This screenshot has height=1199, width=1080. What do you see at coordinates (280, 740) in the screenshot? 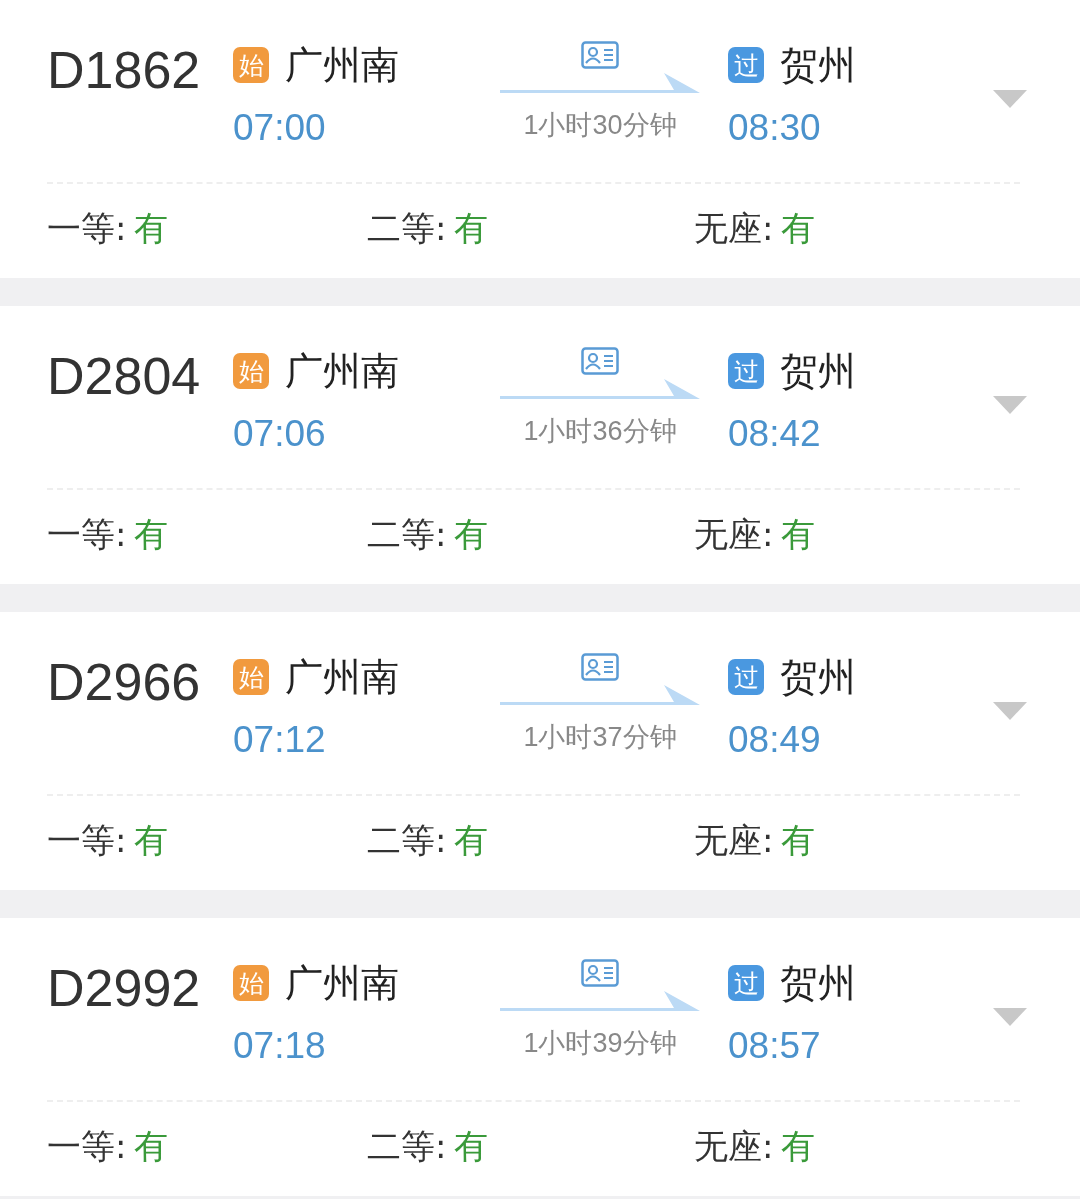
I see `departure-time: 07:12` at bounding box center [280, 740].